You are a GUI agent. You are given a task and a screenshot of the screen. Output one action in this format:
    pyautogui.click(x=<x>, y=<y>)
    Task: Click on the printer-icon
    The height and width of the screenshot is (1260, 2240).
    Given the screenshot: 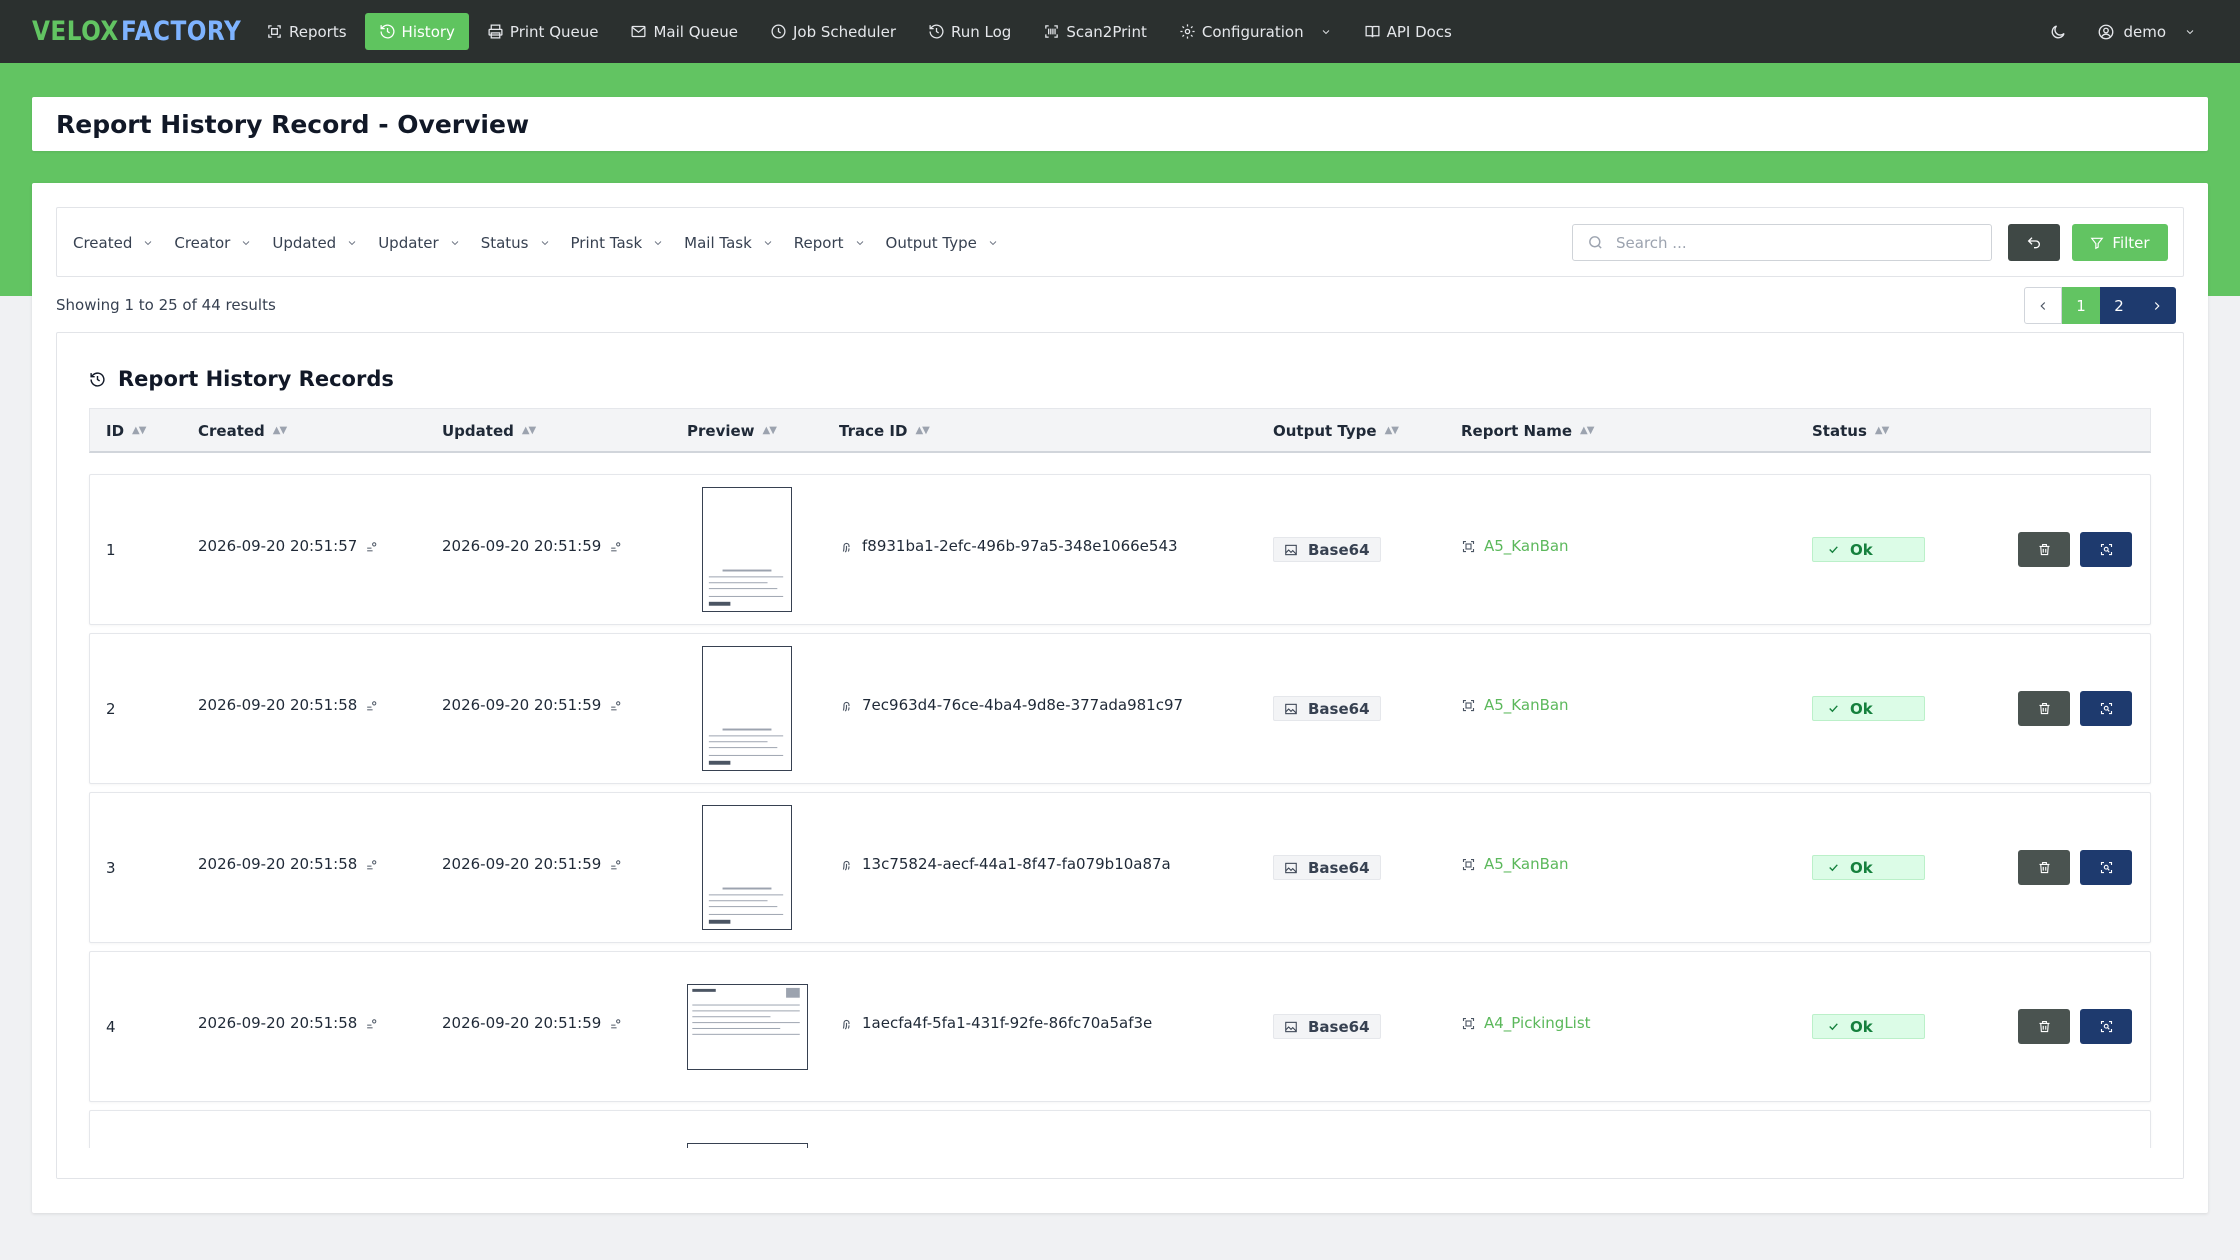 What is the action you would take?
    pyautogui.click(x=495, y=31)
    